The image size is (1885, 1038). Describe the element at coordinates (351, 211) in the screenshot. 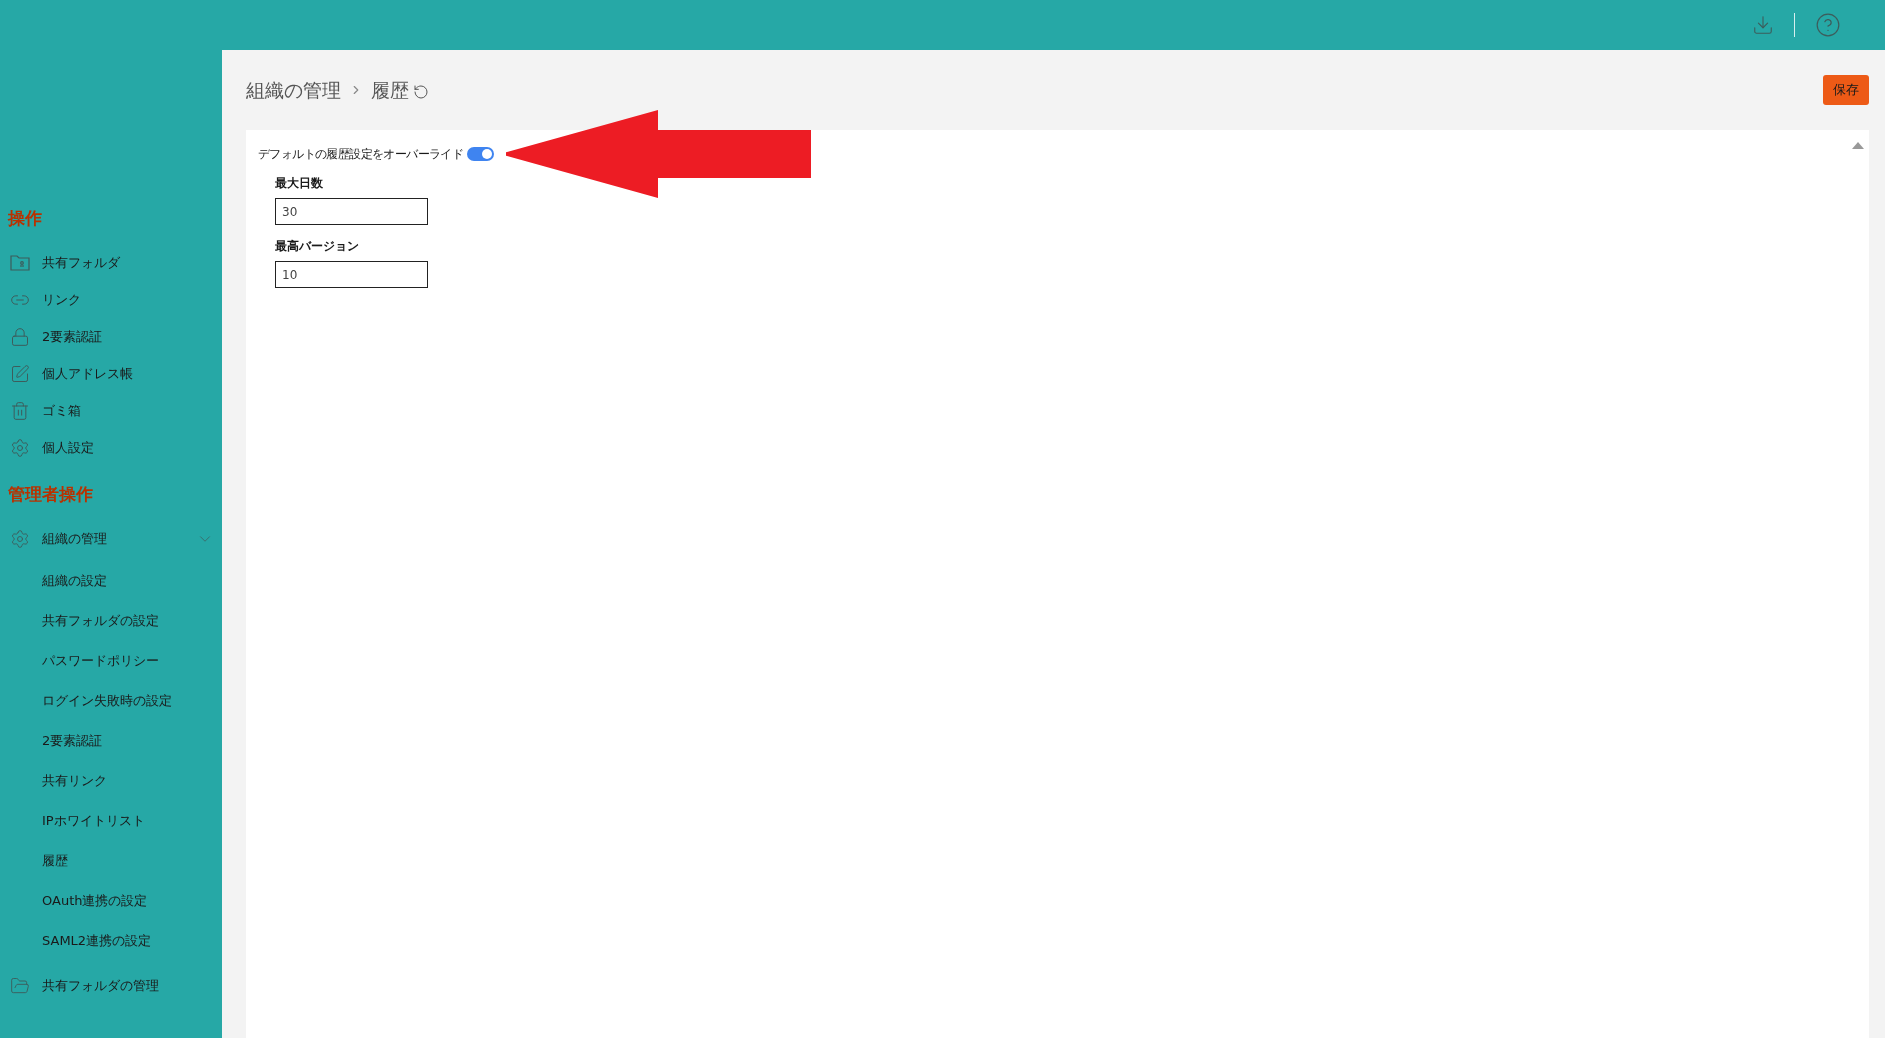

I see `input-field: 30` at that location.